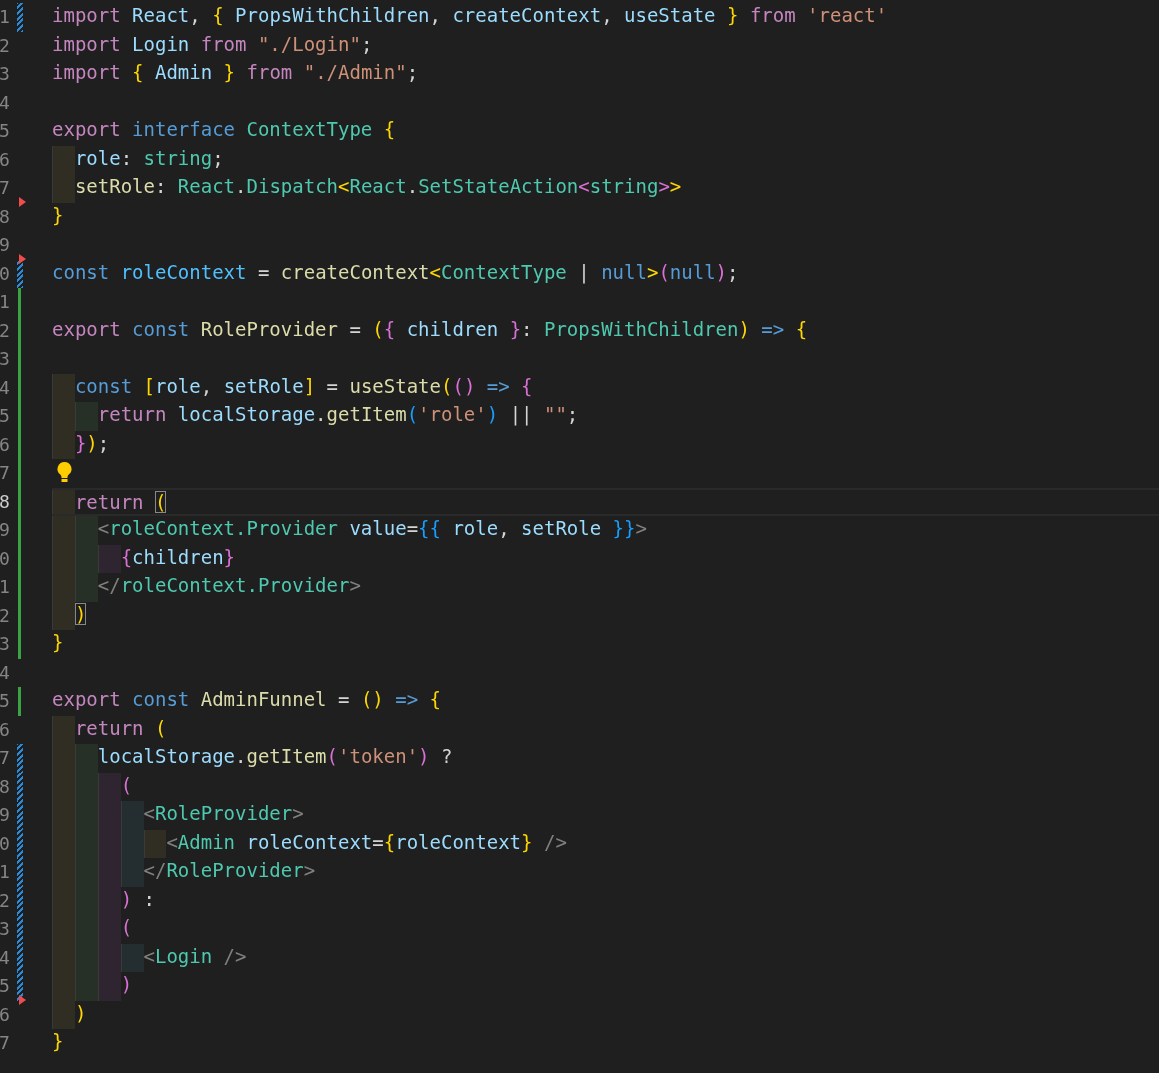 The image size is (1159, 1073). I want to click on code-line: setRole: React.Dispatch<React.SetStateAction<string>>, so click(378, 186).